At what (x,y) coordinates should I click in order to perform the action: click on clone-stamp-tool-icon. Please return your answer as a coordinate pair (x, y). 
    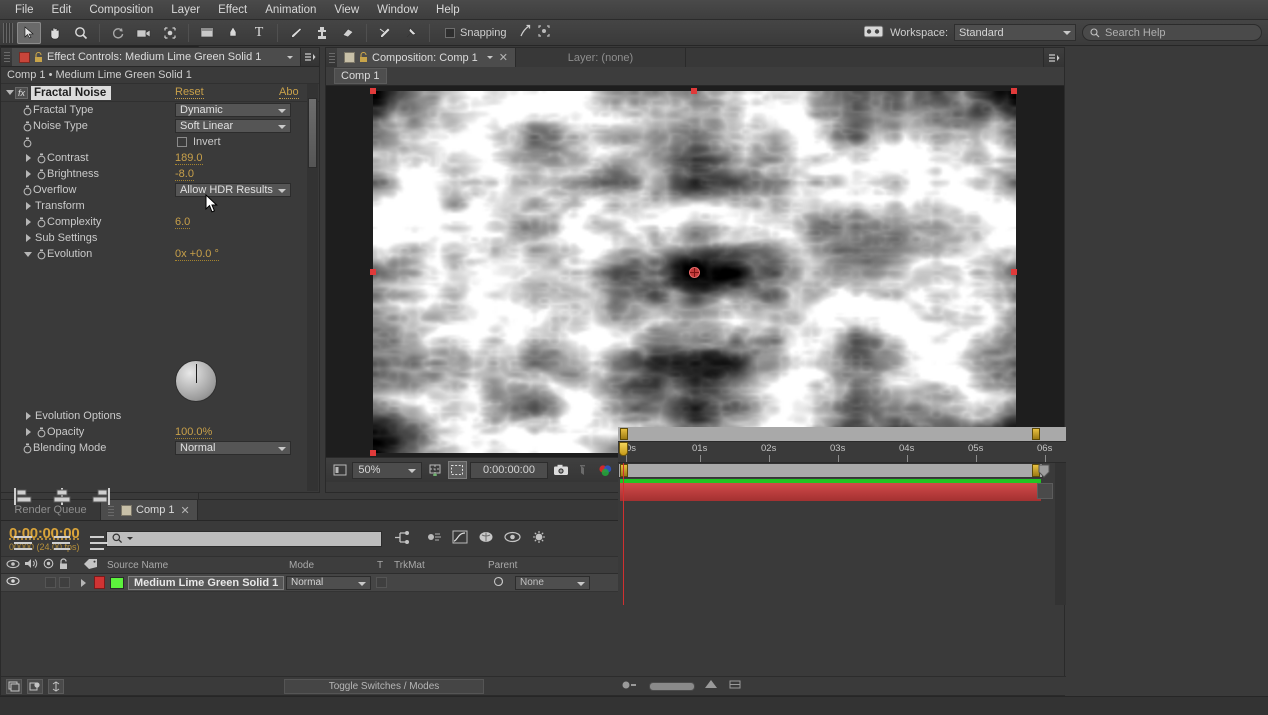
    Looking at the image, I should click on (322, 33).